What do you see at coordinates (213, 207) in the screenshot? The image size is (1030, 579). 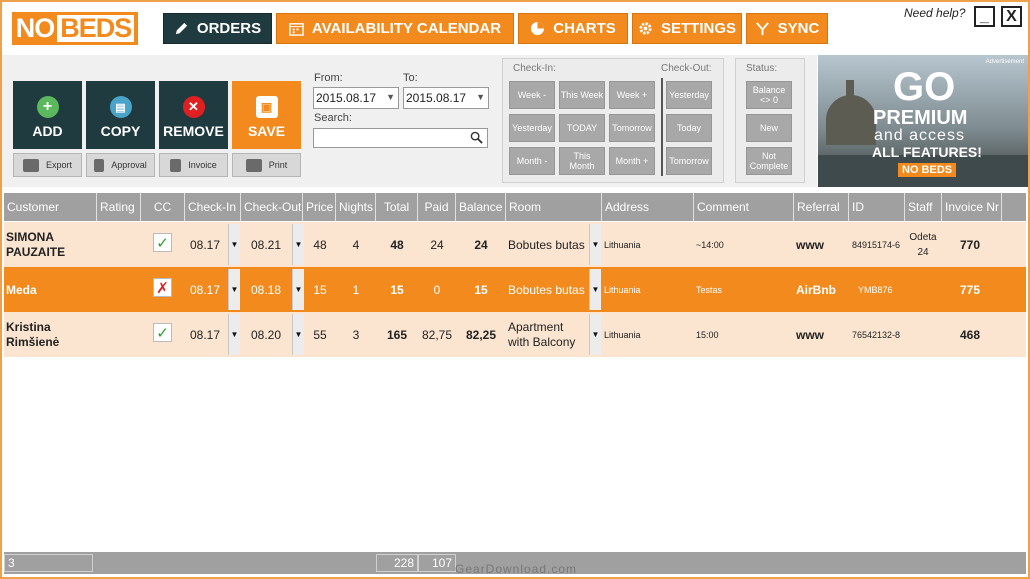 I see `col-checkin: Check-In` at bounding box center [213, 207].